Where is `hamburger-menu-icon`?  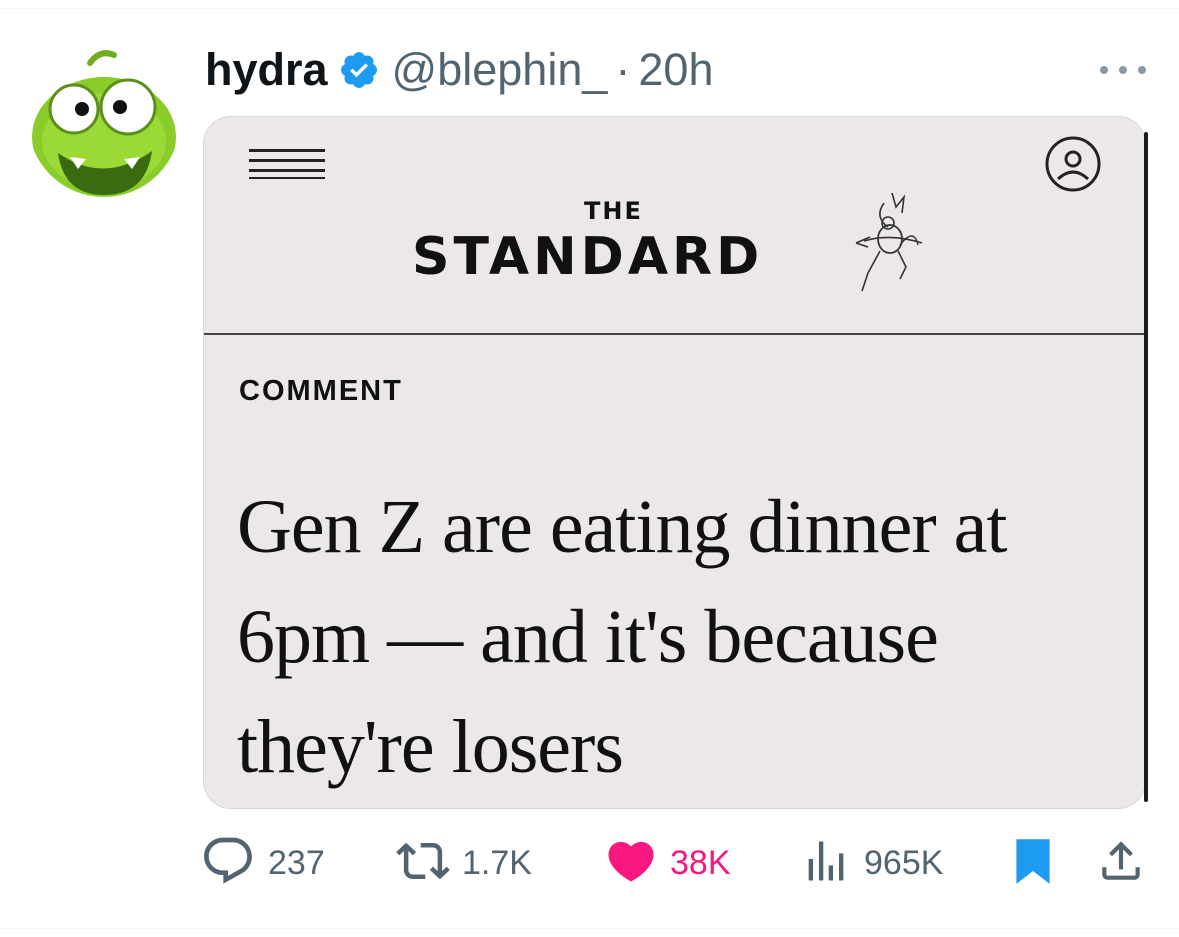 hamburger-menu-icon is located at coordinates (288, 158).